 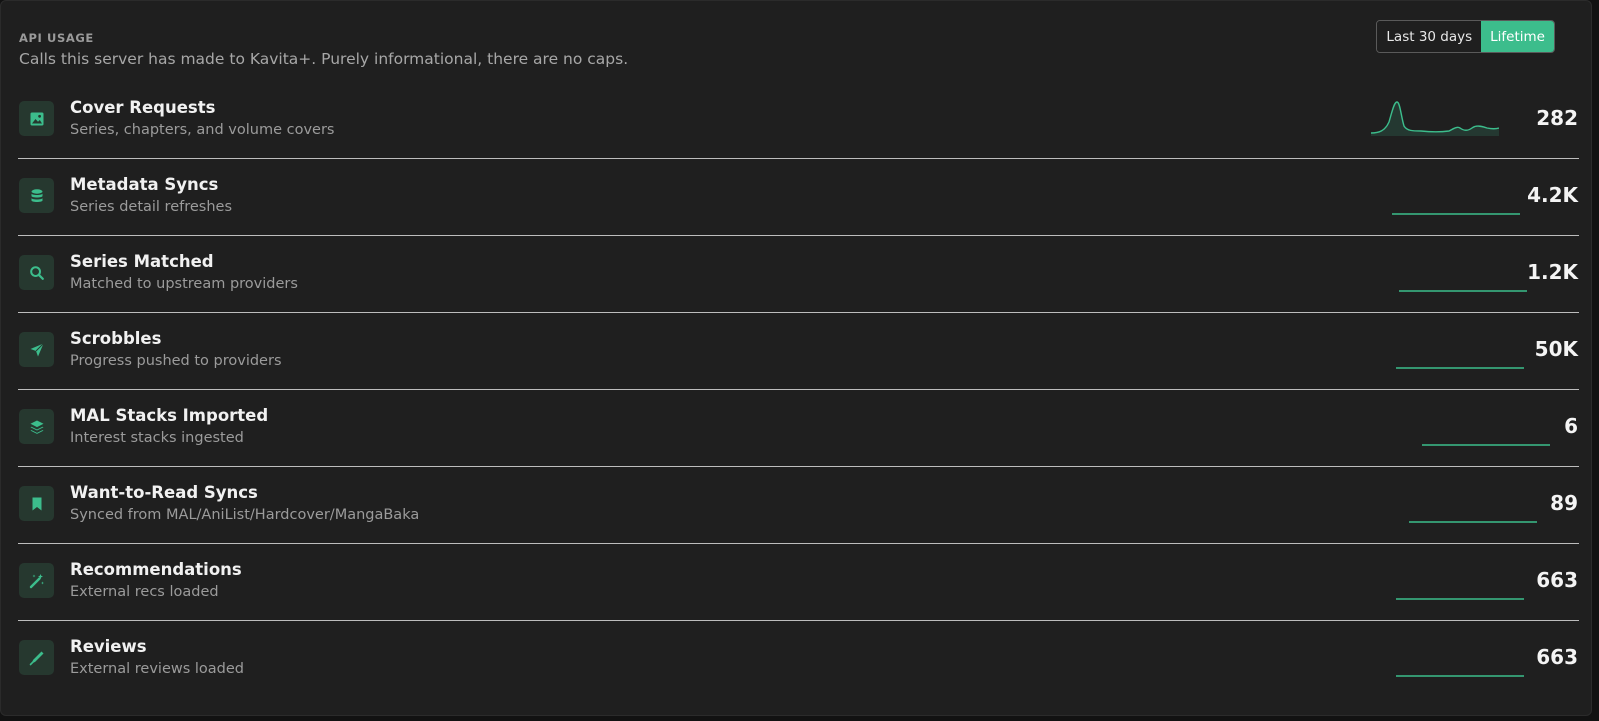 What do you see at coordinates (108, 646) in the screenshot?
I see `metric-title: Reviews` at bounding box center [108, 646].